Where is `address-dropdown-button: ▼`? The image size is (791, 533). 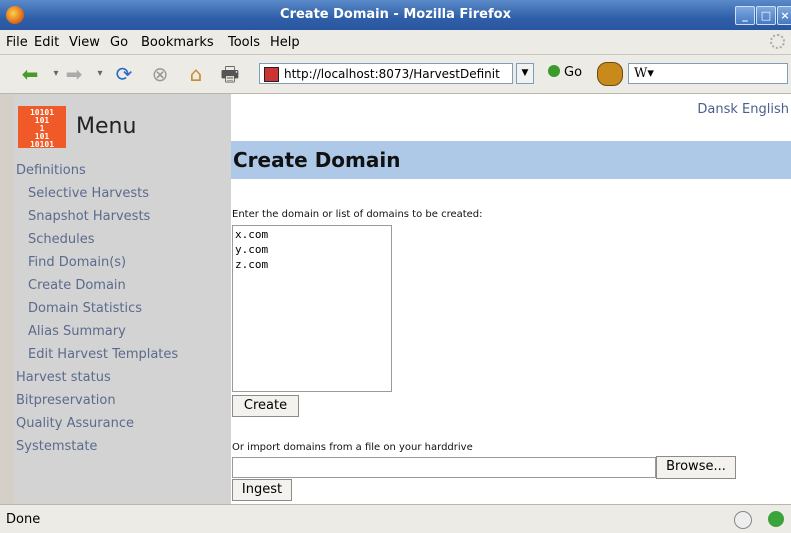
address-dropdown-button: ▼ is located at coordinates (525, 73).